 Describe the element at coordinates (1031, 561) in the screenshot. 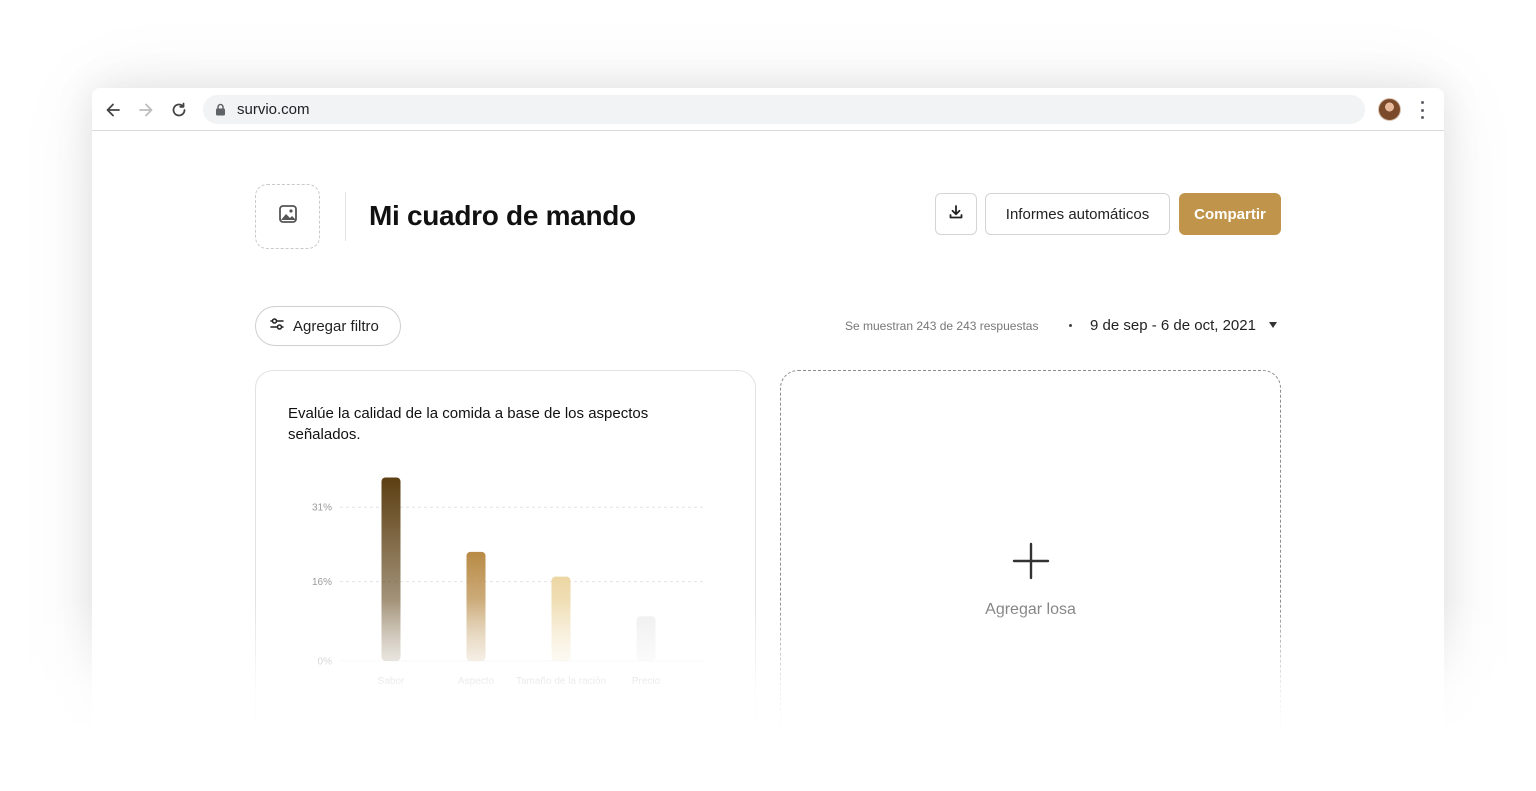

I see `plus-icon` at that location.